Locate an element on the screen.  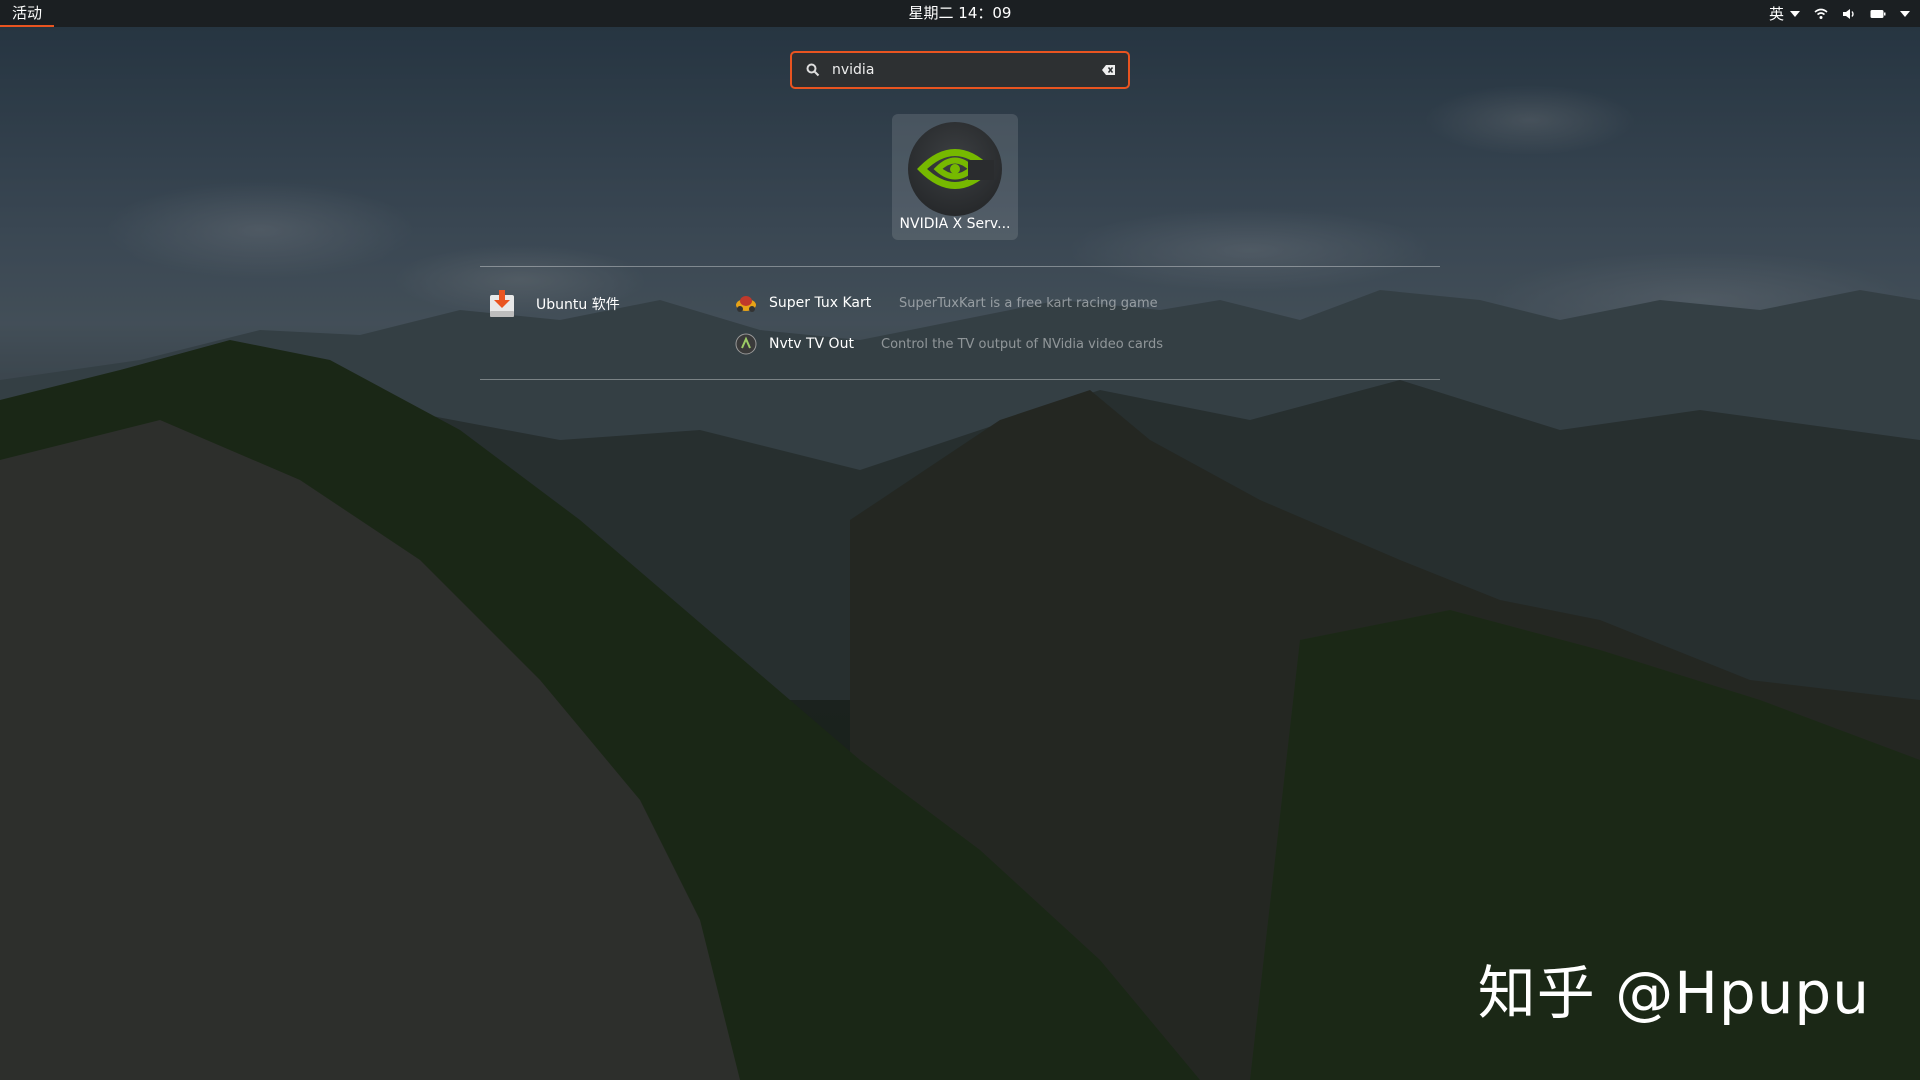
wifi-icon is located at coordinates (1821, 13).